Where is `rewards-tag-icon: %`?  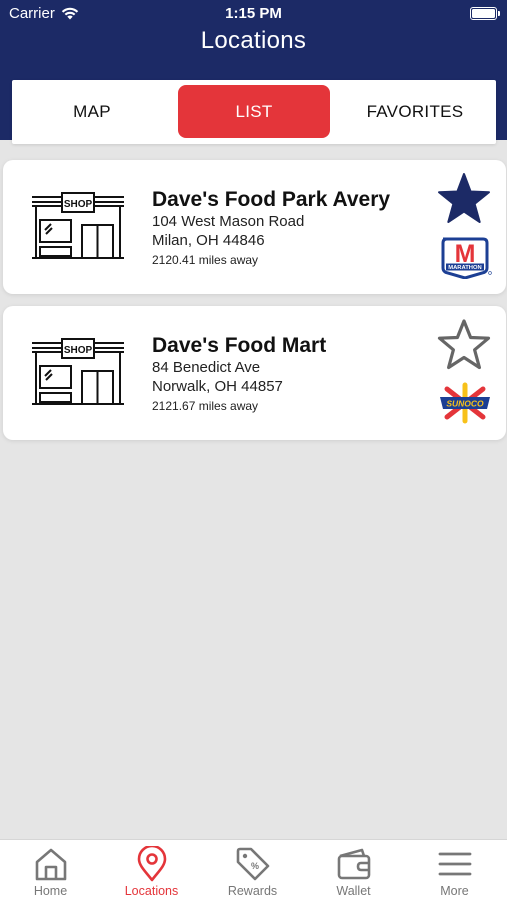
rewards-tag-icon: % is located at coordinates (253, 864).